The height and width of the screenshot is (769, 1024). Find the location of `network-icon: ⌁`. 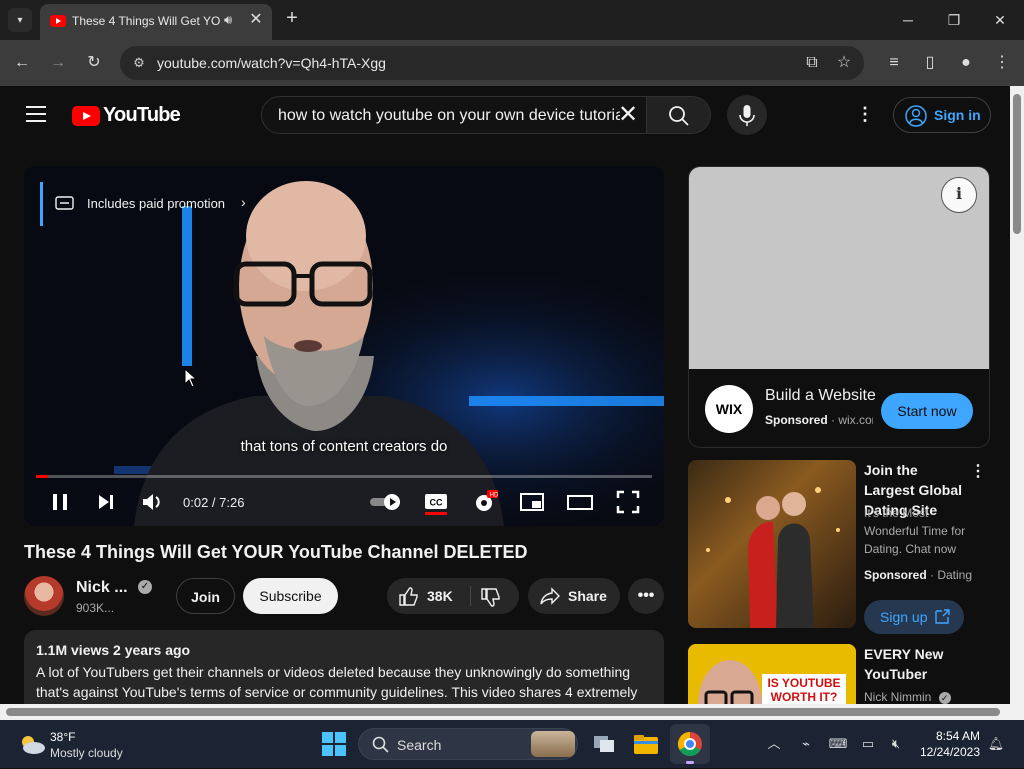

network-icon: ⌁ is located at coordinates (806, 744).